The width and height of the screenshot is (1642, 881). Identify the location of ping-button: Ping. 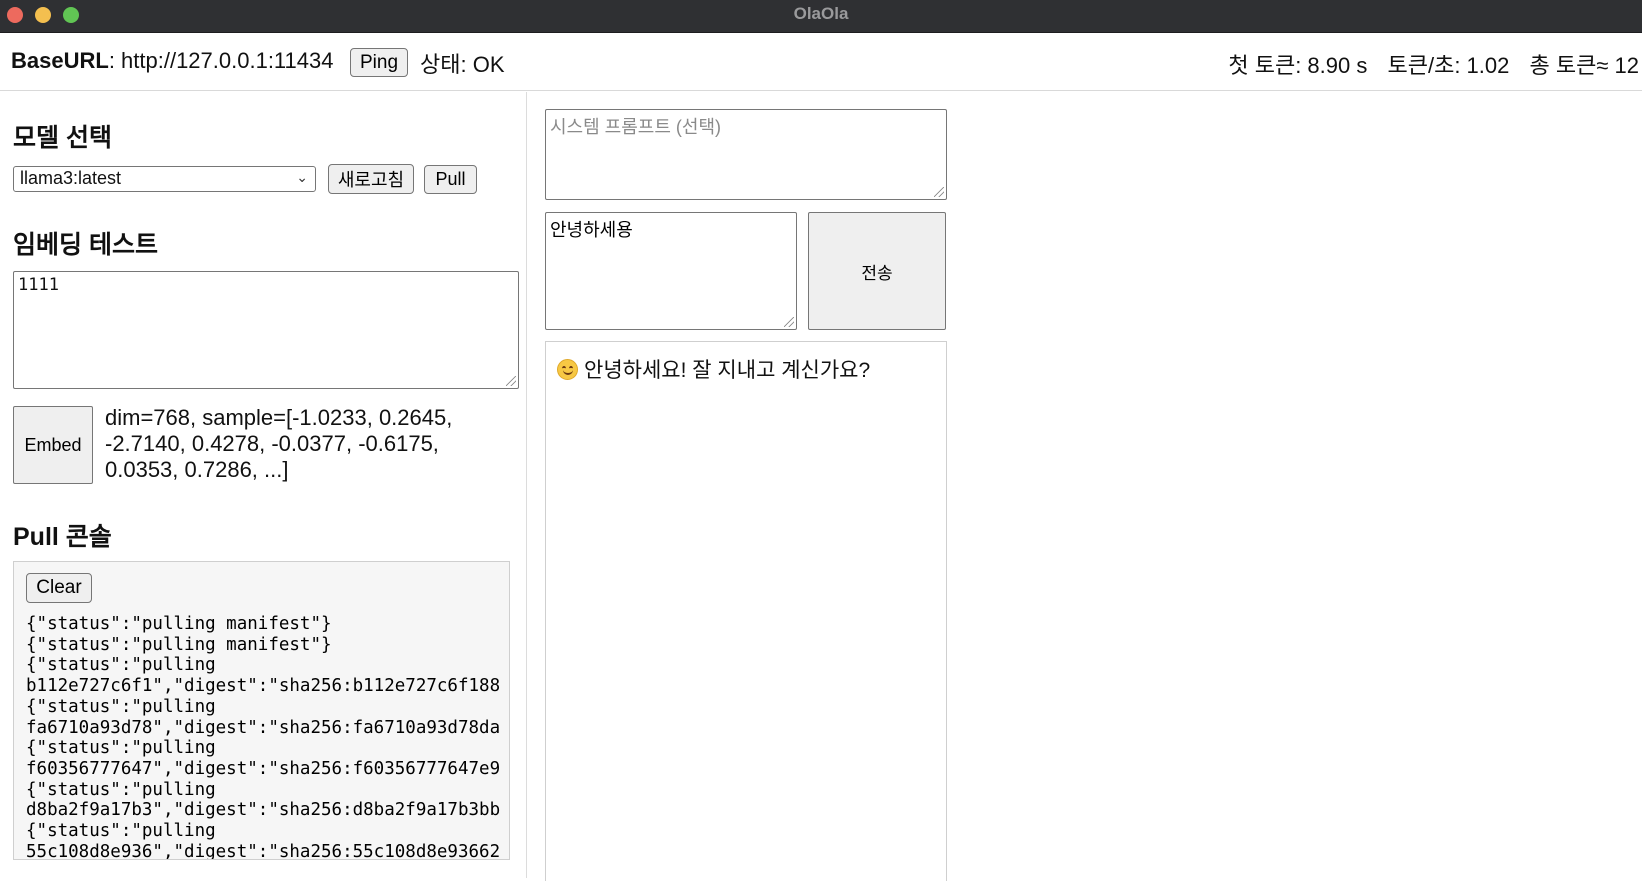
(379, 62).